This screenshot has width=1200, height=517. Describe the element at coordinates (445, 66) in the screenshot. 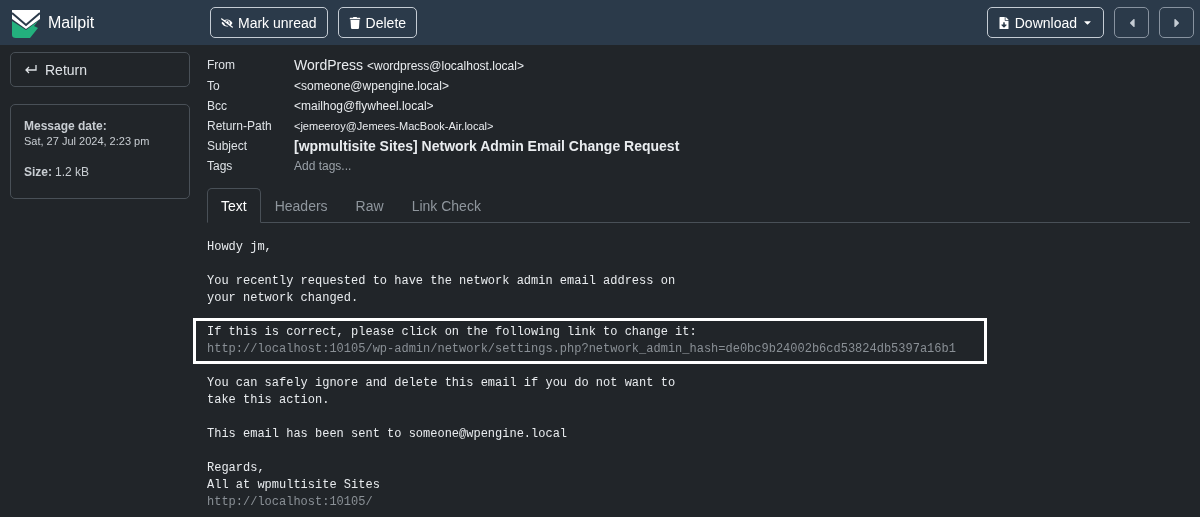

I see `sender-address: <wordpress@localhost.local>` at that location.